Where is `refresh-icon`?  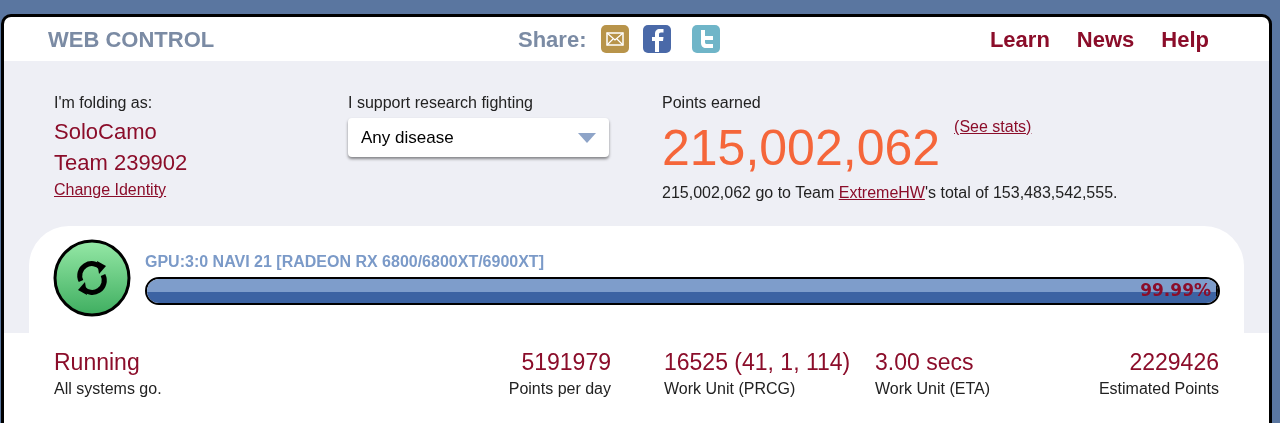 refresh-icon is located at coordinates (92, 277).